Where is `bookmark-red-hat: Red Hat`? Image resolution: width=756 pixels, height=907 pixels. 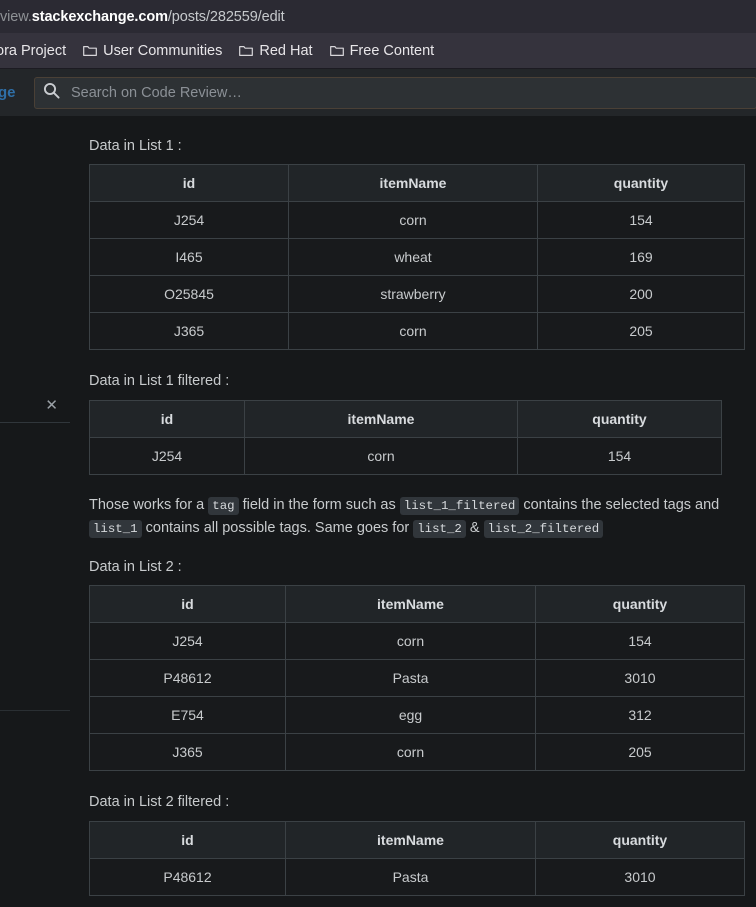
bookmark-red-hat: Red Hat is located at coordinates (275, 51).